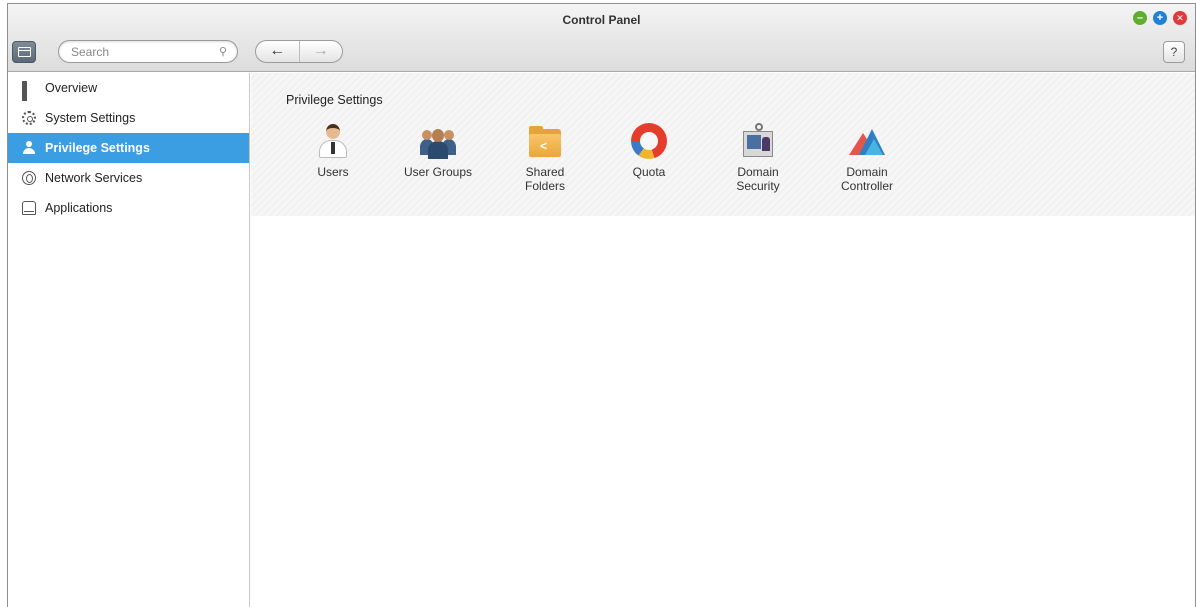 Image resolution: width=1196 pixels, height=607 pixels. Describe the element at coordinates (223, 51) in the screenshot. I see `search-icon: ⚲` at that location.